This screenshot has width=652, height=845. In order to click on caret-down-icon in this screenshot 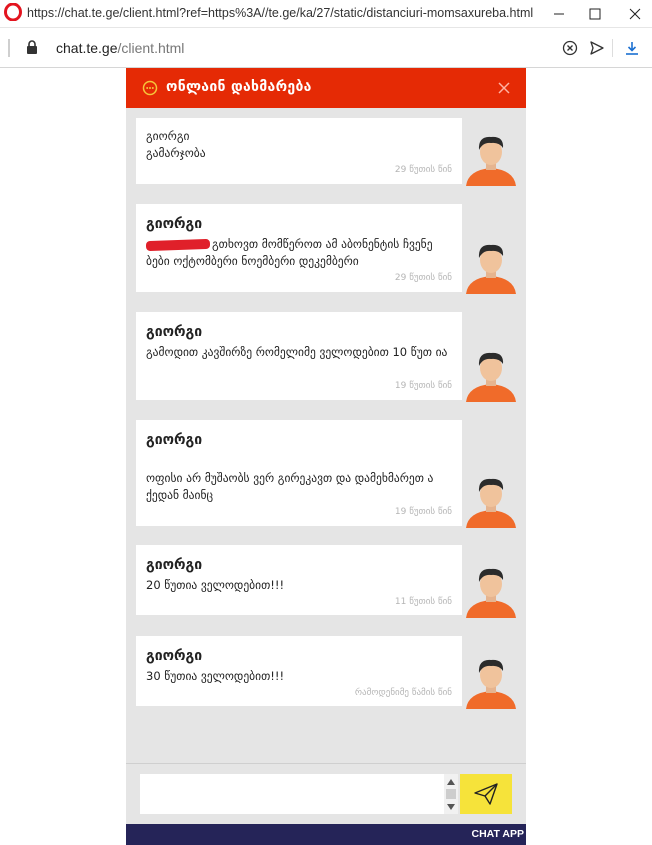, I will do `click(451, 807)`.